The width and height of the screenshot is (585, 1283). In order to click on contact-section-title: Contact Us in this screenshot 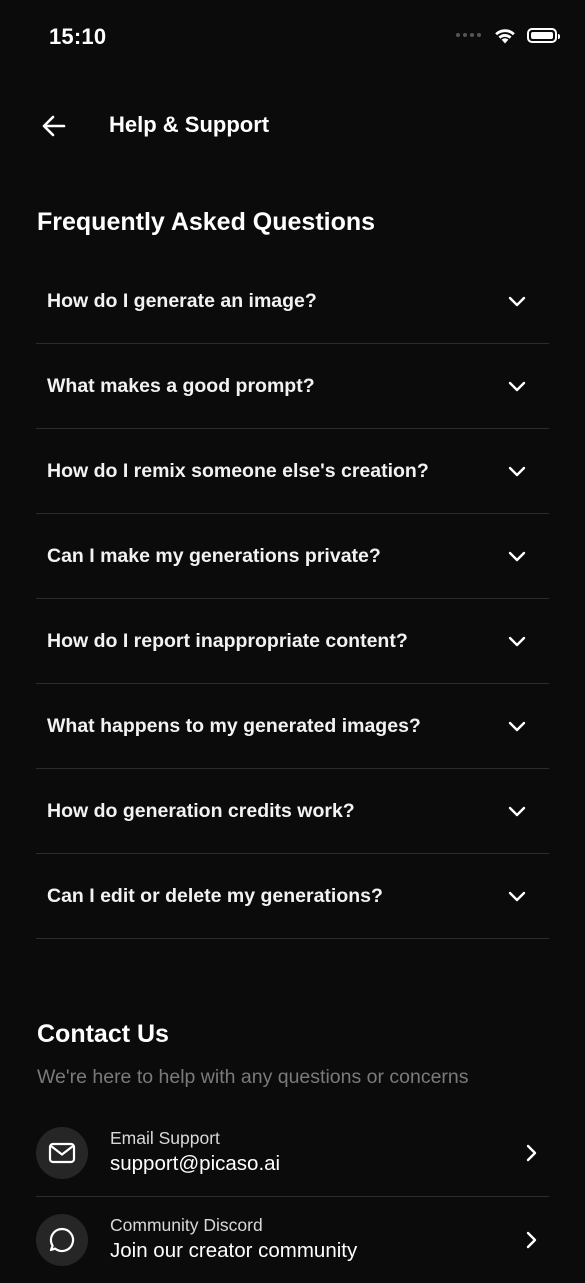, I will do `click(103, 1034)`.